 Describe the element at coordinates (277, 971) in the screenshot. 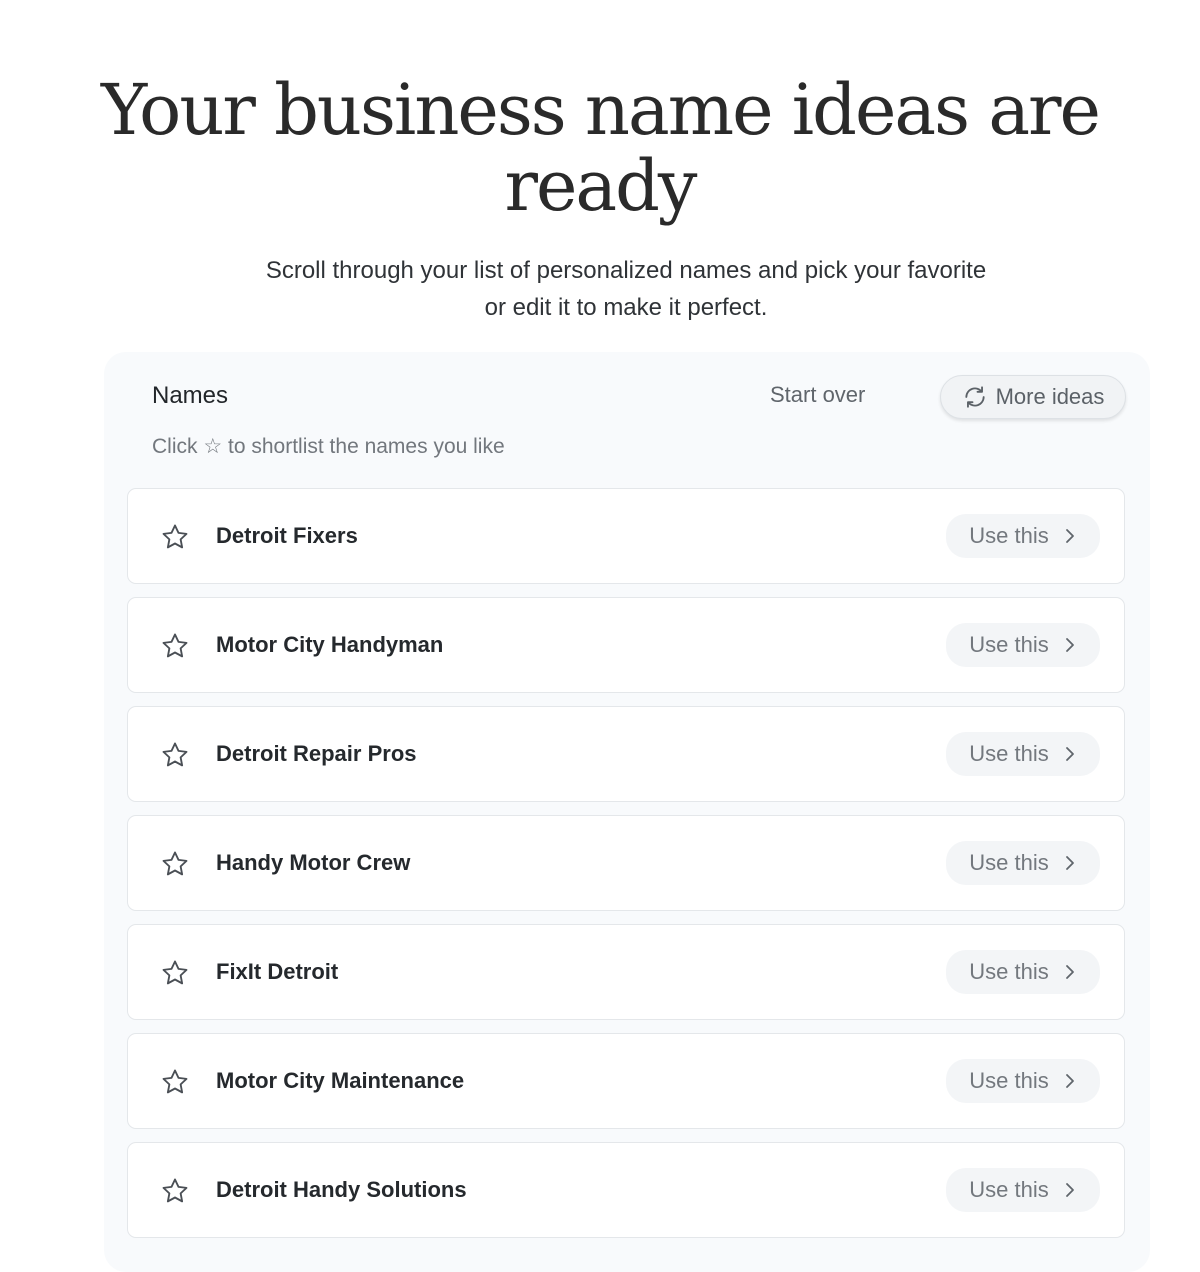

I see `business-name: FixIt Detroit` at that location.